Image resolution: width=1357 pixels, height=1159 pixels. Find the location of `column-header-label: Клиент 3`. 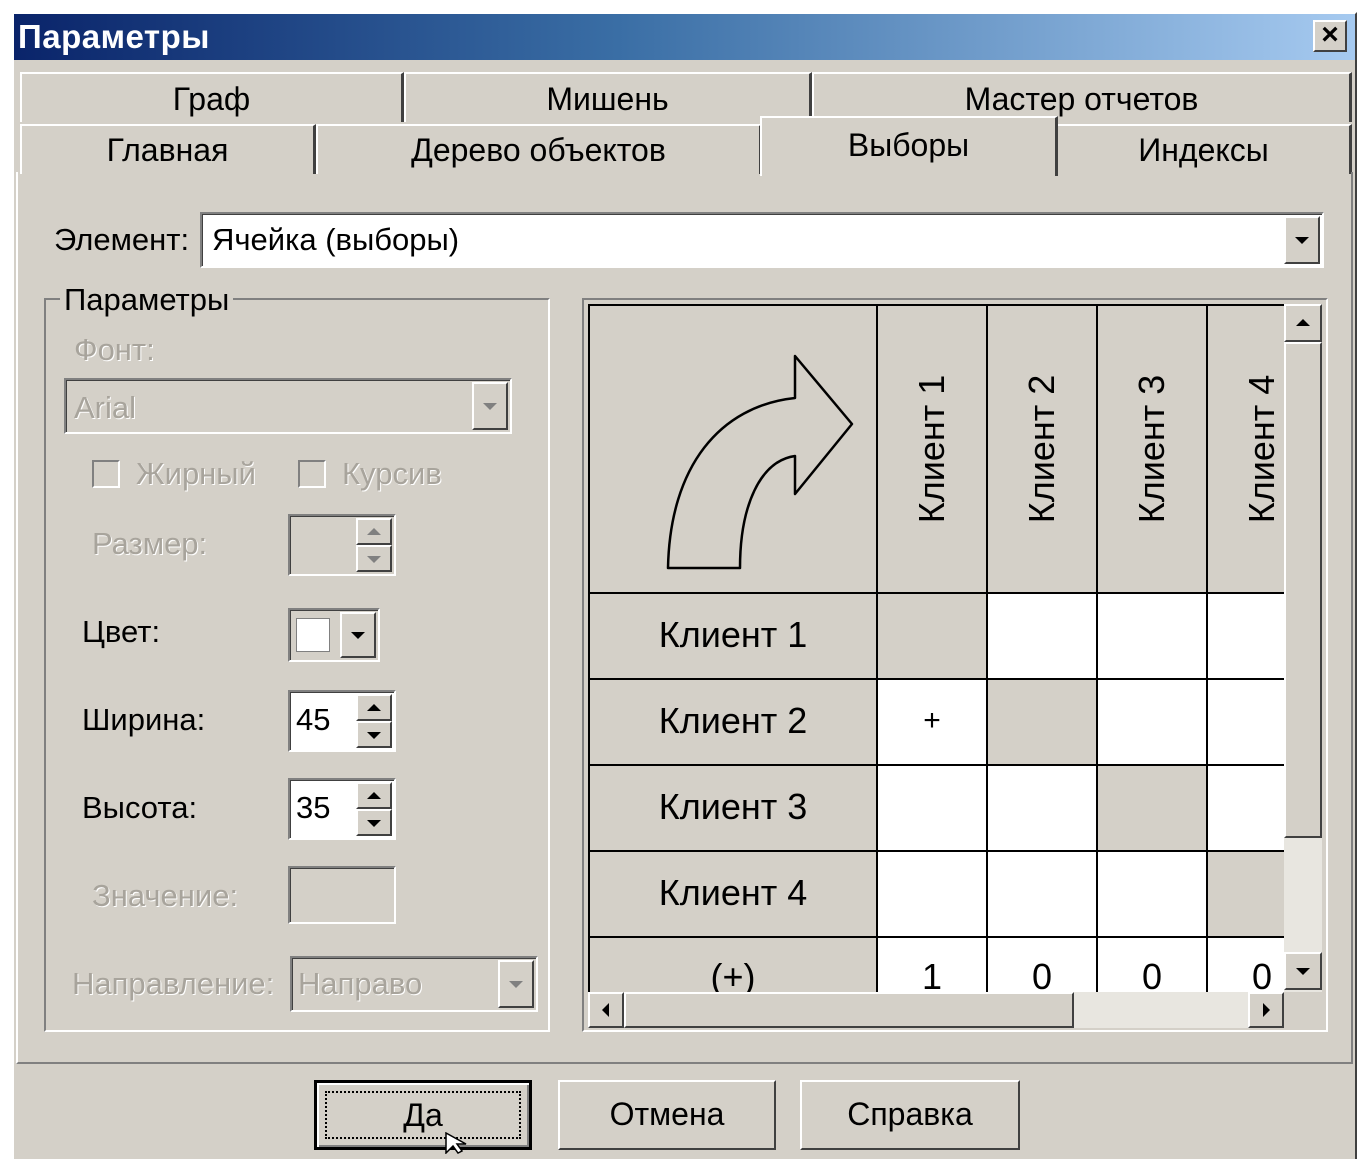

column-header-label: Клиент 3 is located at coordinates (1151, 449).